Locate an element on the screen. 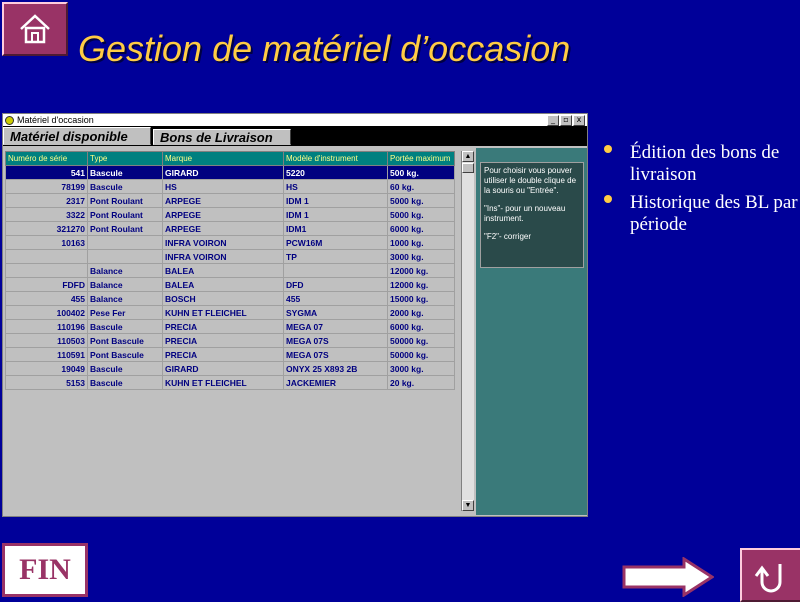  table-row: 2317 Pont Roulant ARPEGE IDM 1 5000 kg. is located at coordinates (230, 200).